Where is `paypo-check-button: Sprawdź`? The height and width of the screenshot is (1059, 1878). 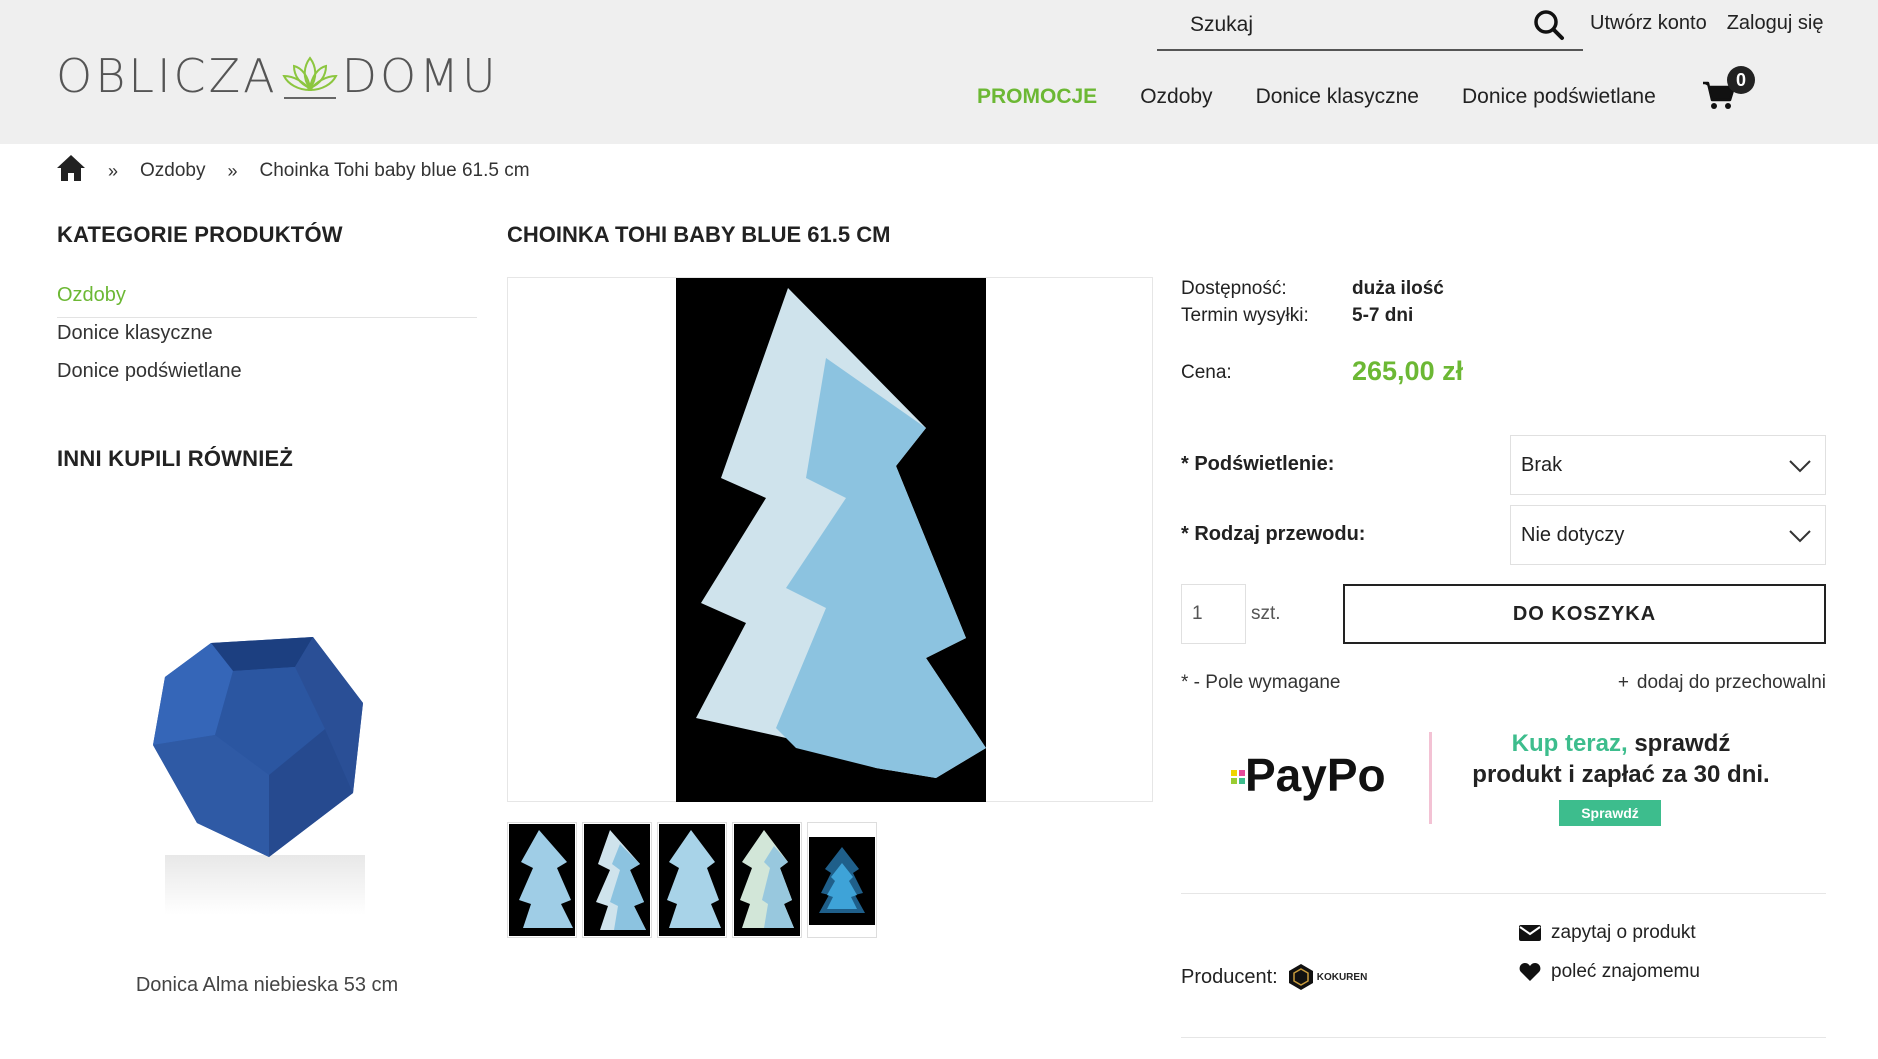
paypo-check-button: Sprawdź is located at coordinates (1610, 813).